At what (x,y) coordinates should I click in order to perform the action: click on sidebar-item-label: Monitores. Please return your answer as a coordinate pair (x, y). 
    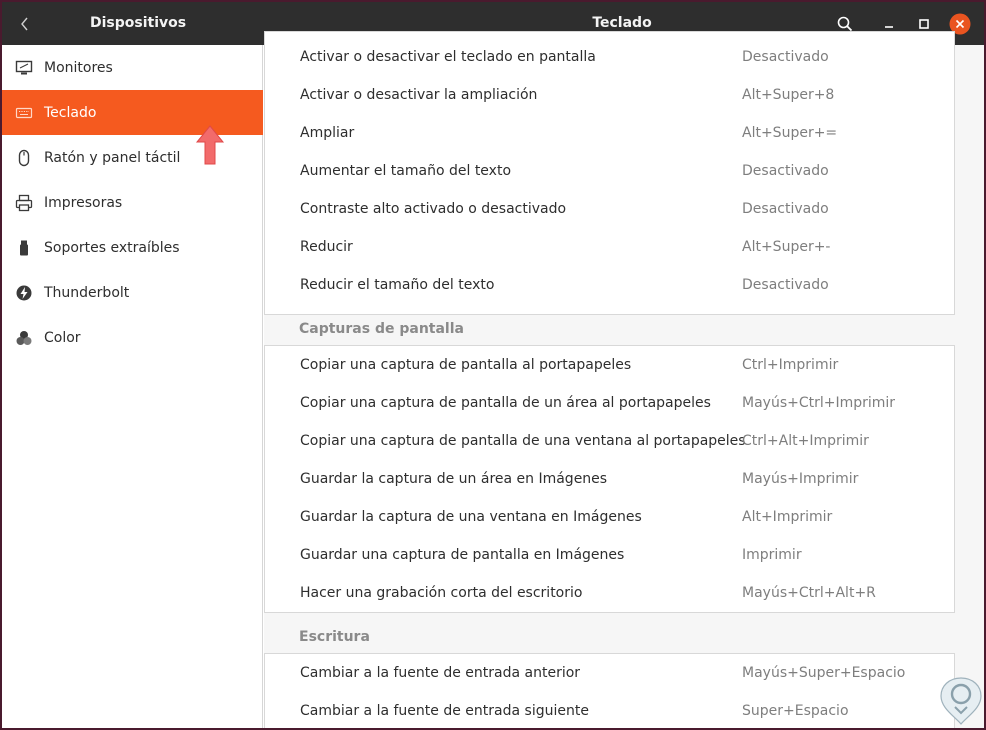
    Looking at the image, I should click on (78, 67).